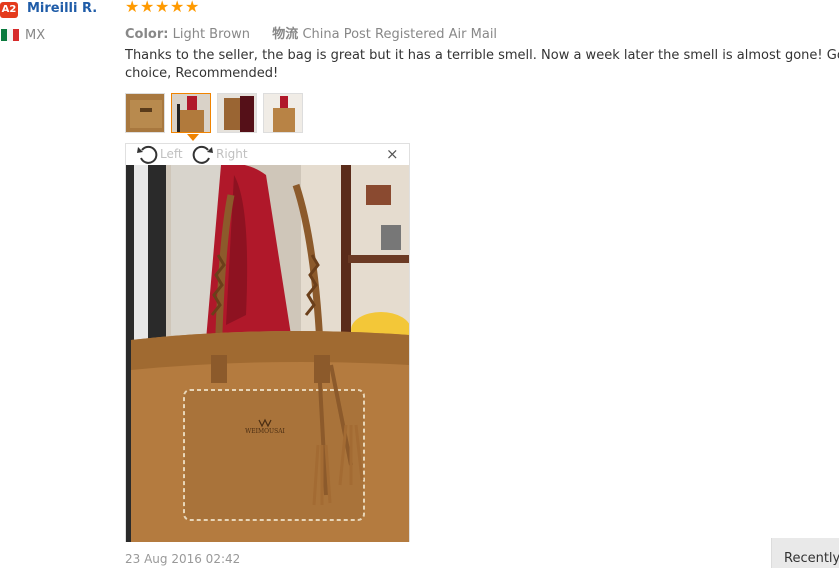 This screenshot has height=568, width=839. Describe the element at coordinates (147, 34) in the screenshot. I see `color-attribute-label: Color:` at that location.